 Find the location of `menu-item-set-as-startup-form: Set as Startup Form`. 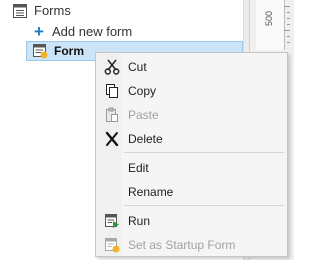

menu-item-set-as-startup-form: Set as Startup Form is located at coordinates (191, 245).